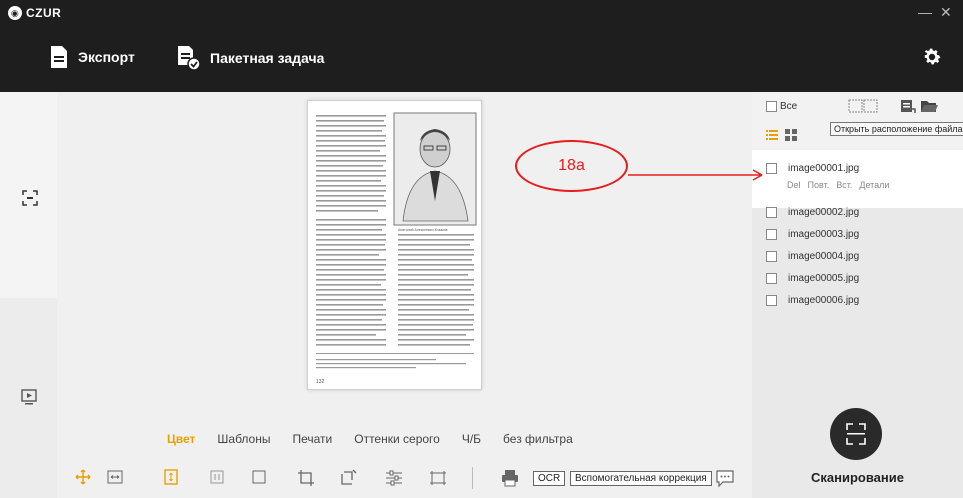 This screenshot has height=498, width=963. Describe the element at coordinates (794, 185) in the screenshot. I see `delete-action: Del` at that location.